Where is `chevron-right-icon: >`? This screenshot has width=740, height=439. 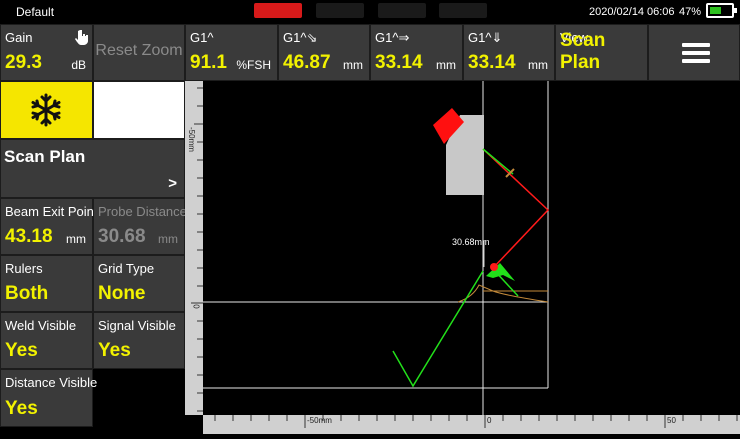
chevron-right-icon: > is located at coordinates (172, 183).